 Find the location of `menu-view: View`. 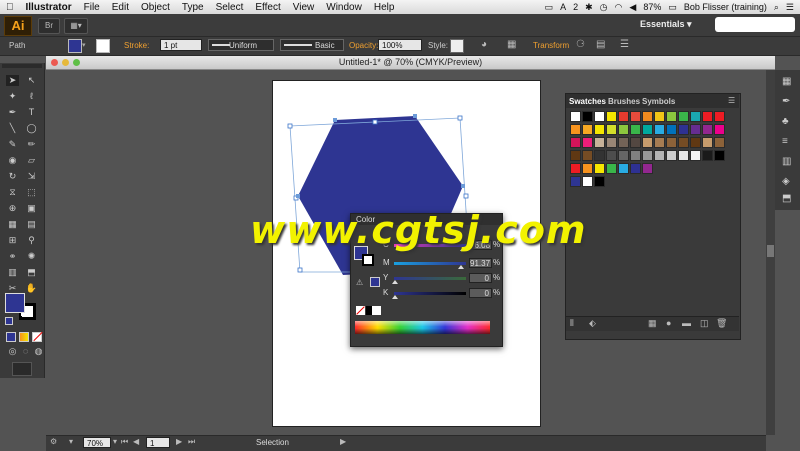

menu-view: View is located at coordinates (304, 7).